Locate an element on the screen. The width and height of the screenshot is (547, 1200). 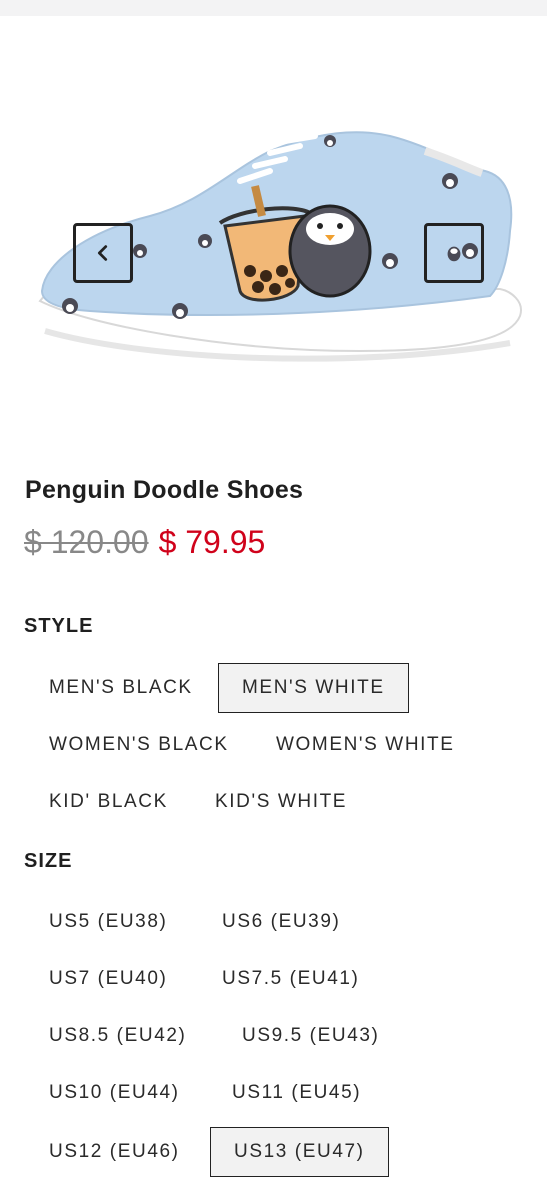
style-option-mens-white: MEN'S WHITE is located at coordinates (313, 688).